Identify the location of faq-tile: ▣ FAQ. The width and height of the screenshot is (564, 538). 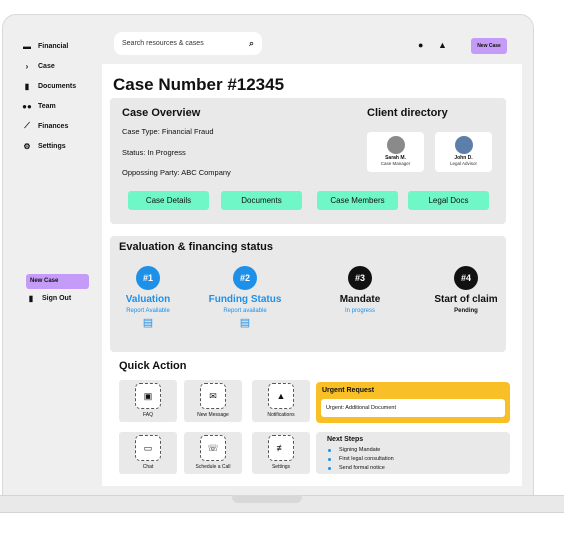
(148, 401).